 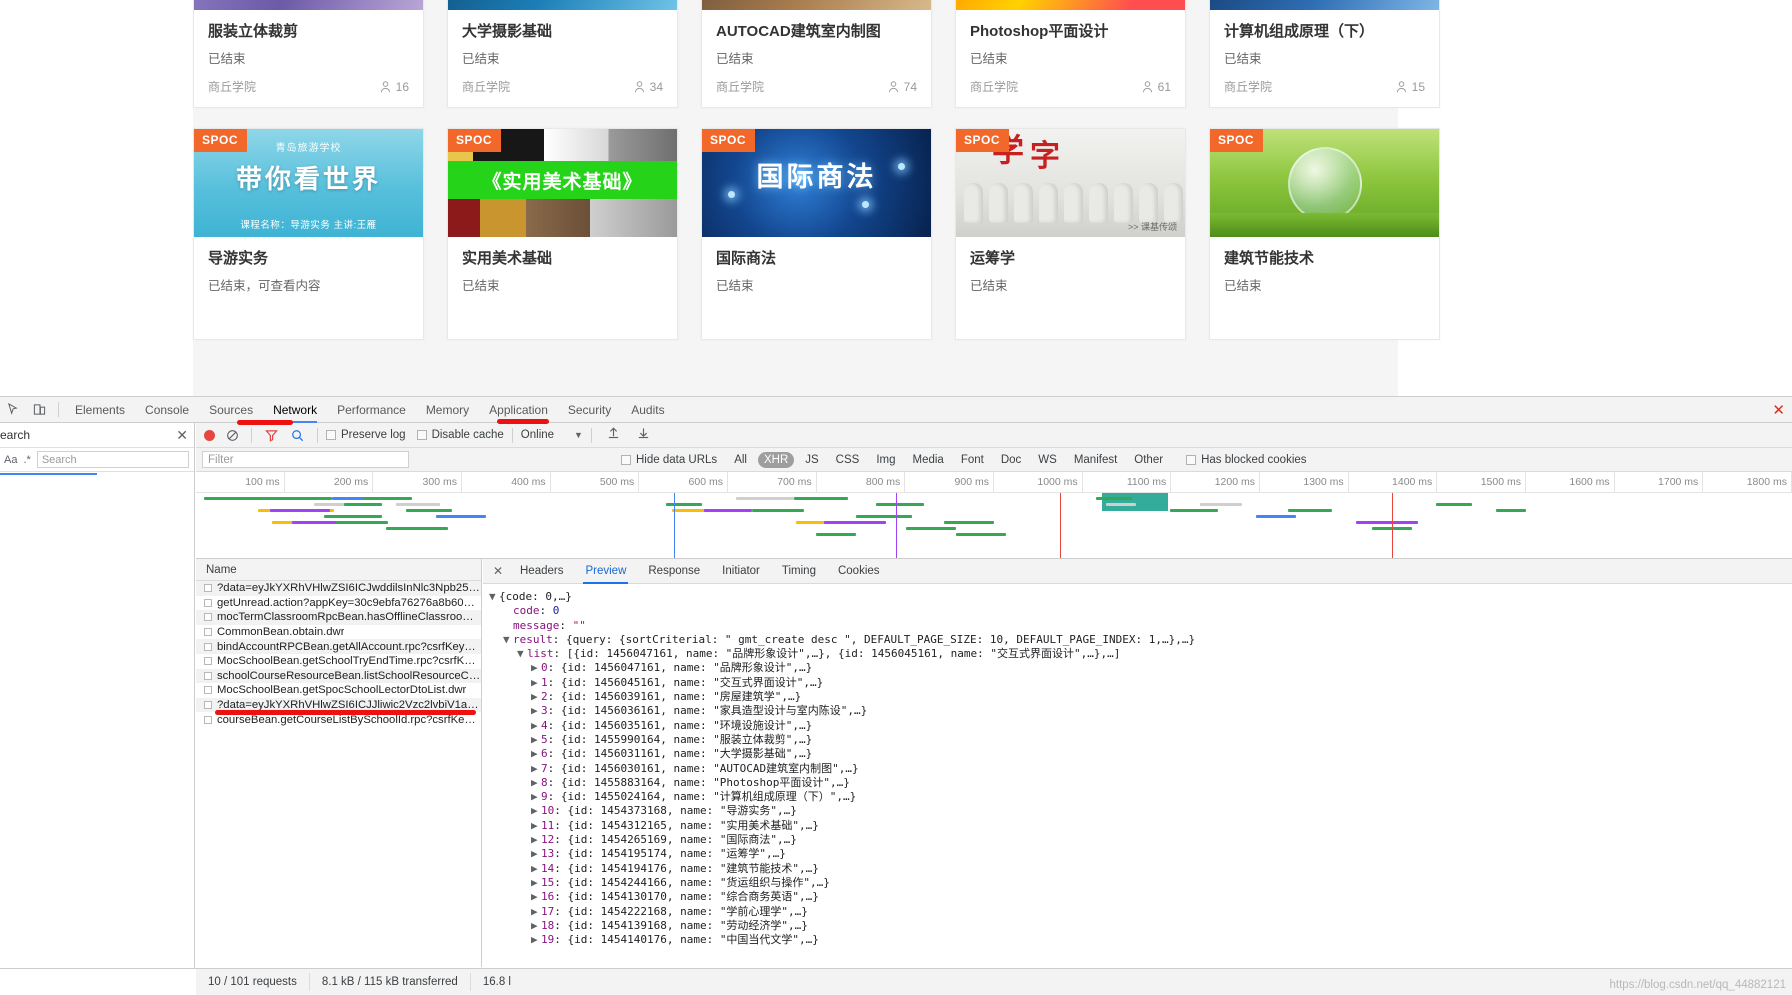 I want to click on type-filter-css: CSS, so click(x=848, y=460).